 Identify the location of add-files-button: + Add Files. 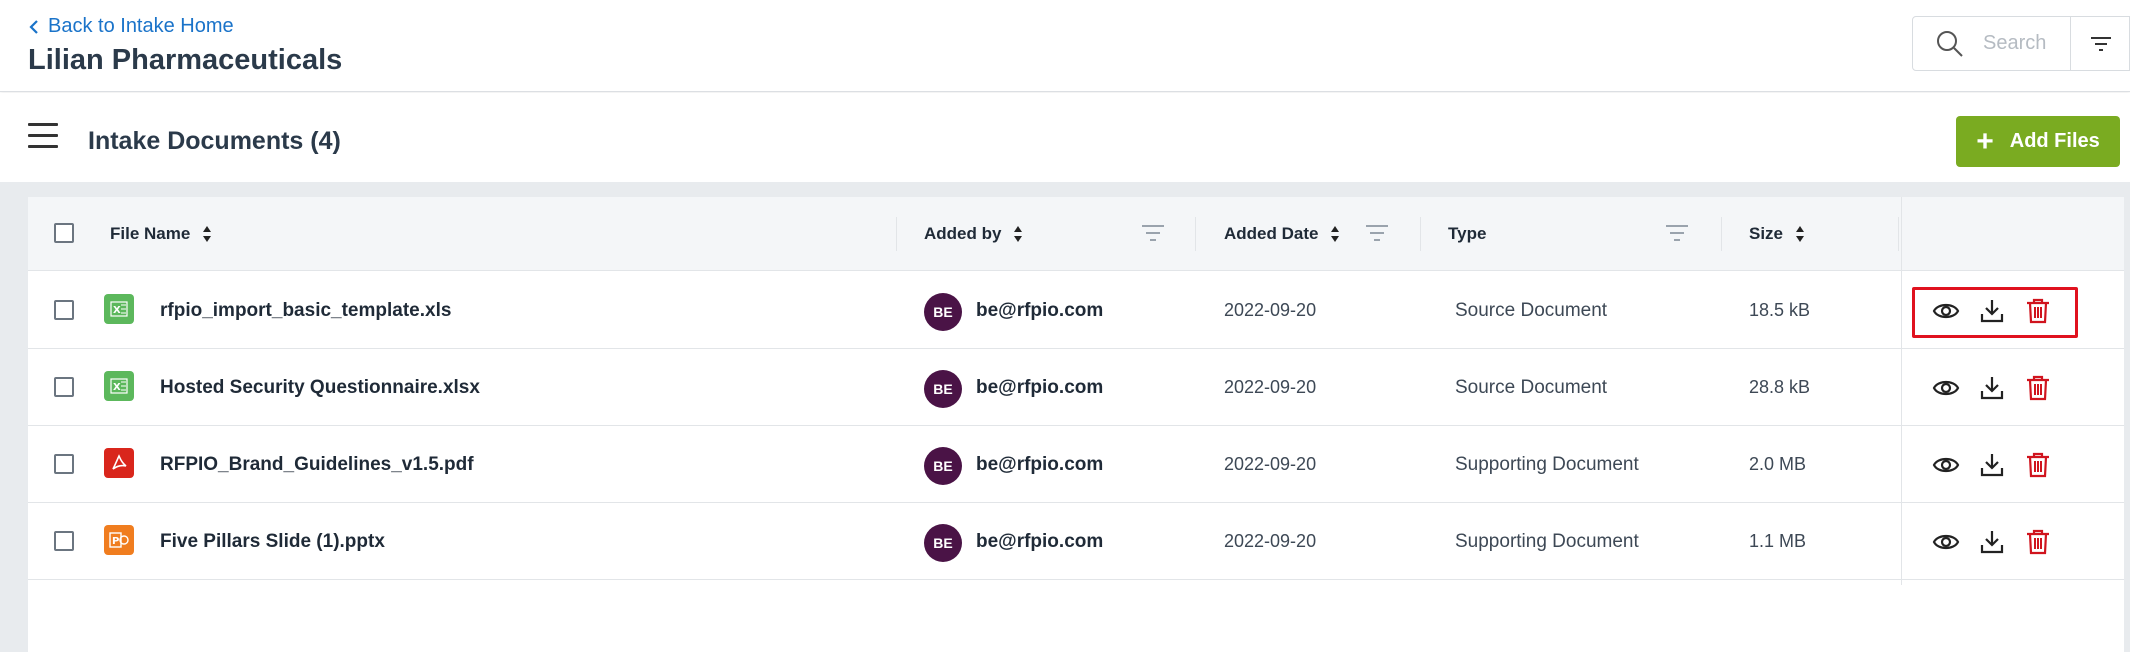
(2038, 141).